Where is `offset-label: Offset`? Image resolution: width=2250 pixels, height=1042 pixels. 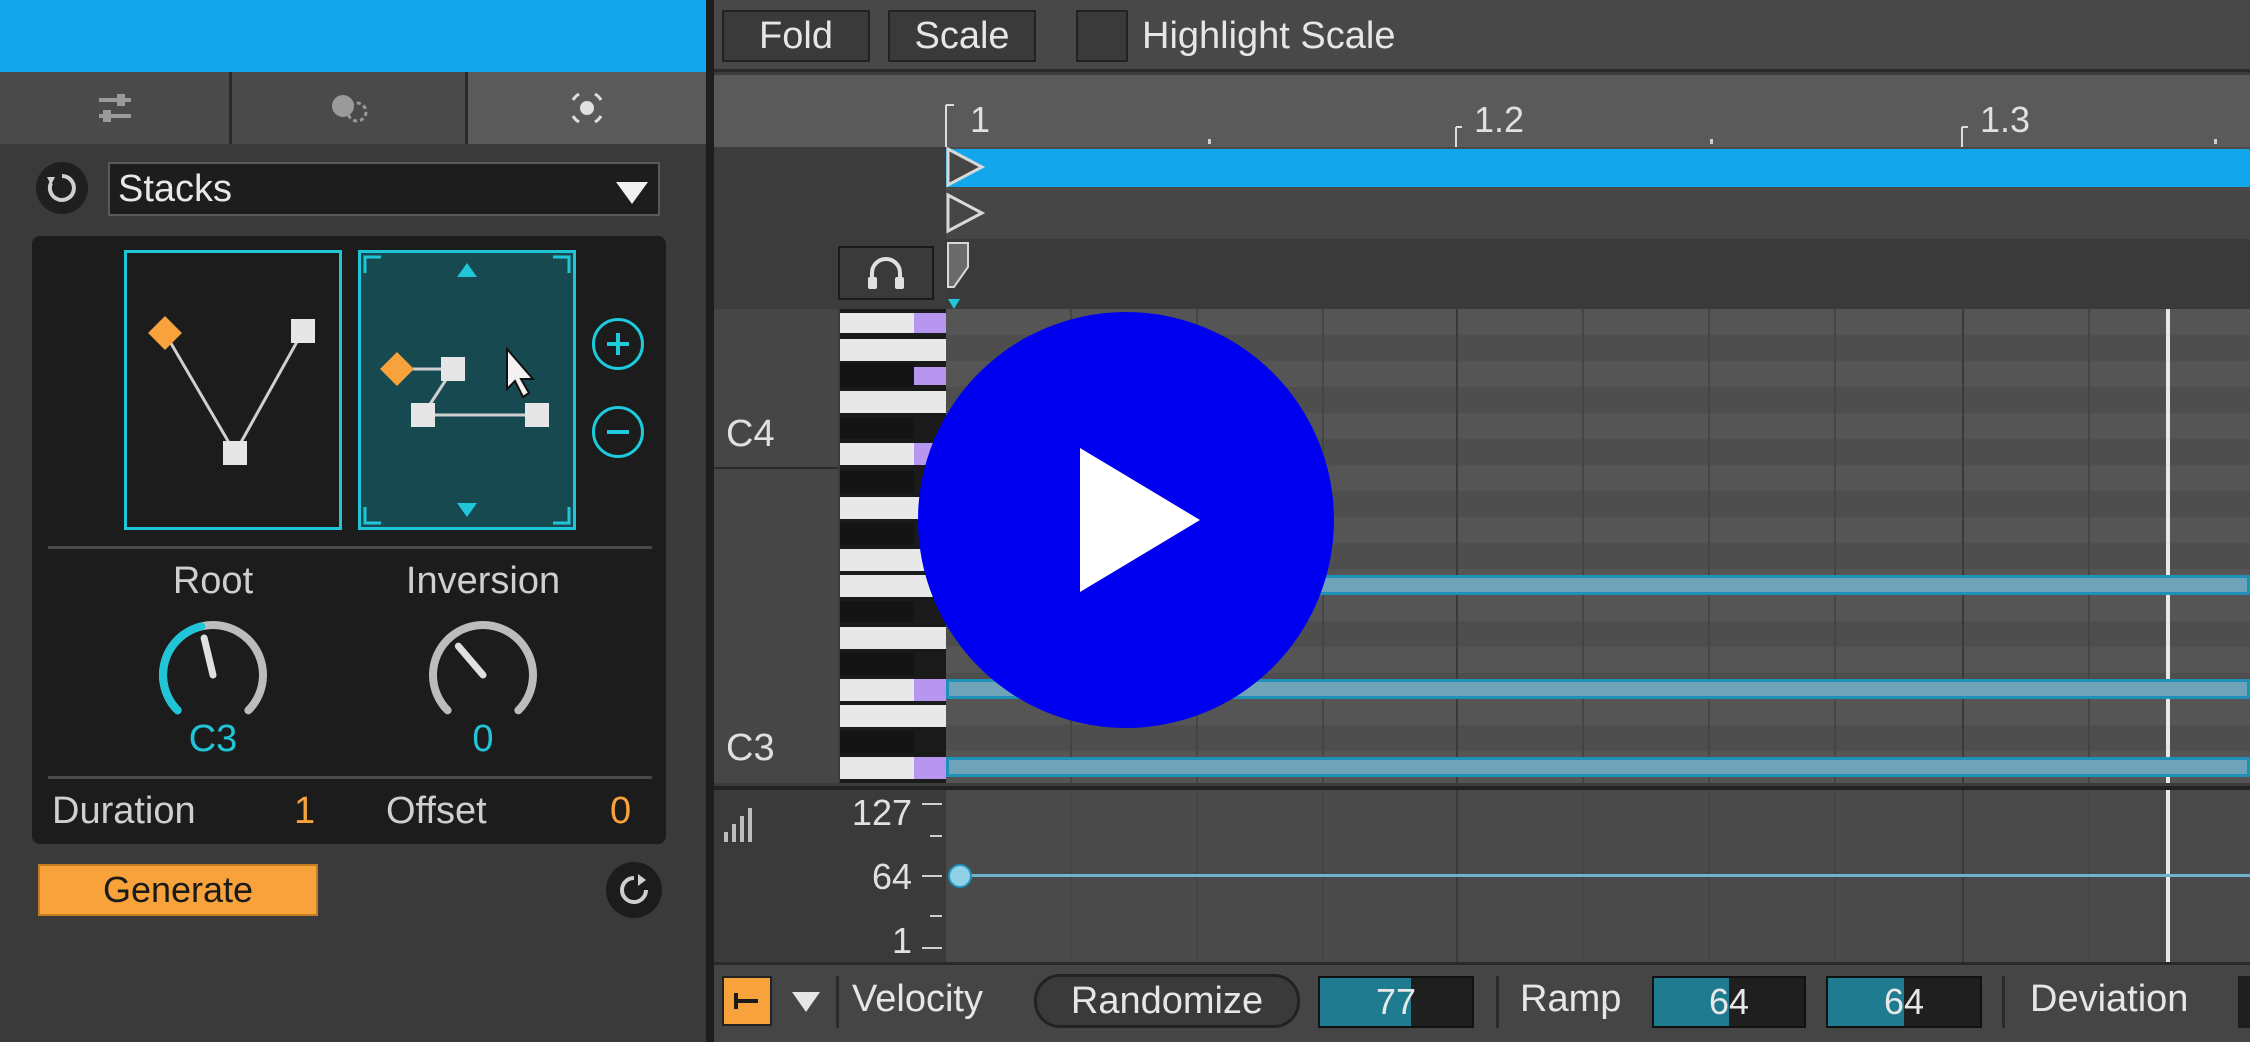
offset-label: Offset is located at coordinates (436, 811).